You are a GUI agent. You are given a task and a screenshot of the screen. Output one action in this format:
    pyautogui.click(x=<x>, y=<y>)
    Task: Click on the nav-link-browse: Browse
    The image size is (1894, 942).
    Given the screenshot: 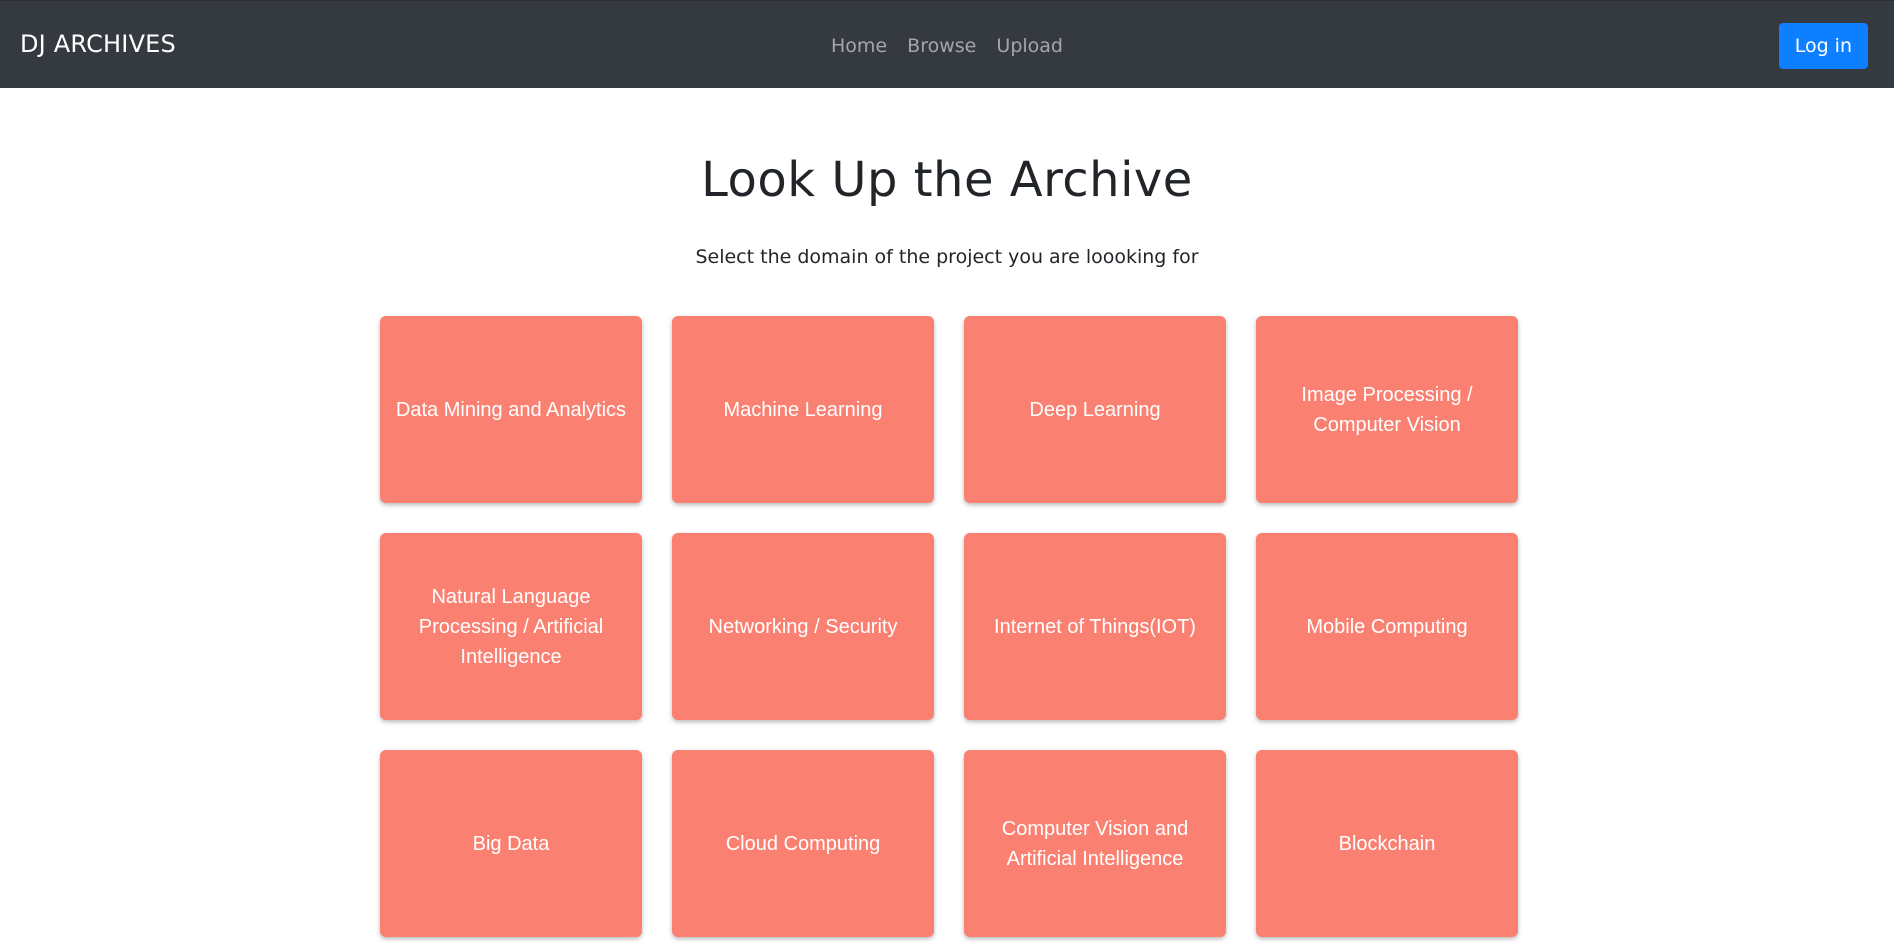 What is the action you would take?
    pyautogui.click(x=941, y=46)
    